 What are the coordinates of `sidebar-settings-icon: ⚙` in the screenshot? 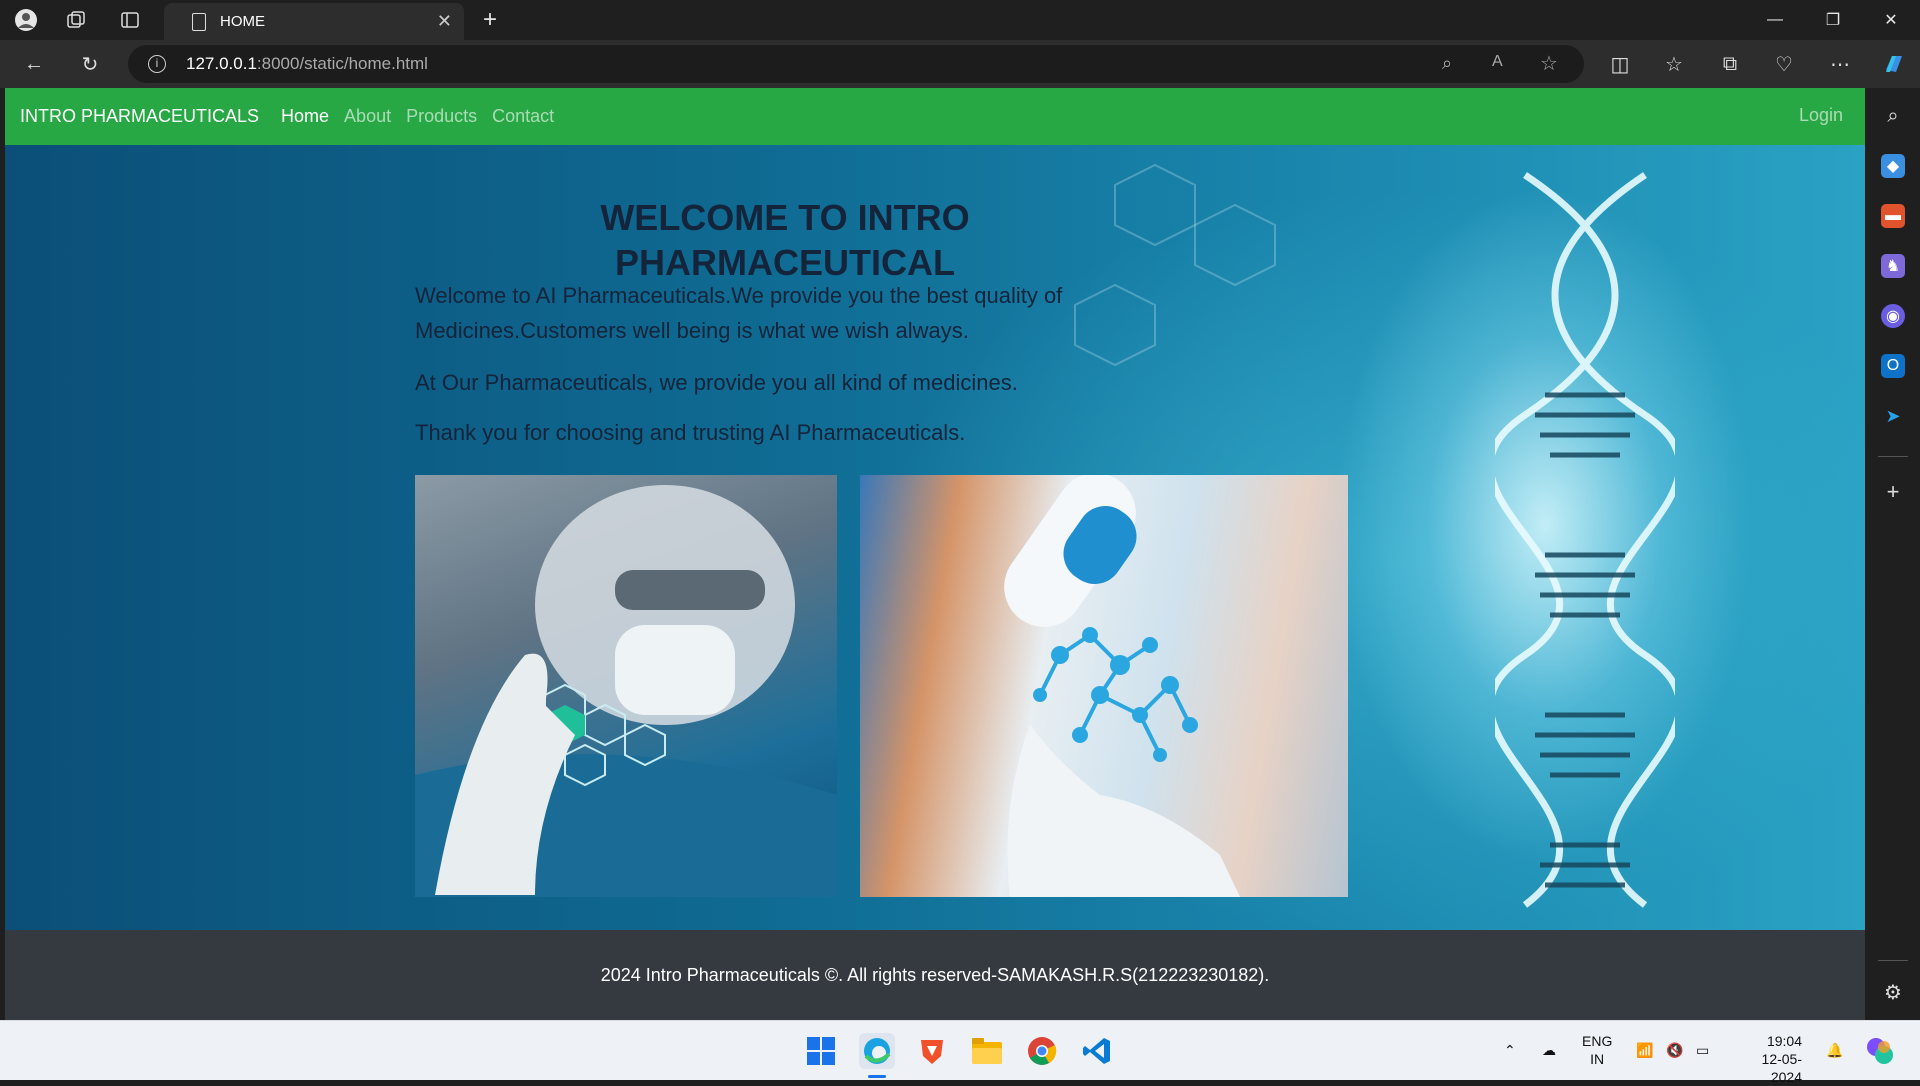 It's located at (1893, 992).